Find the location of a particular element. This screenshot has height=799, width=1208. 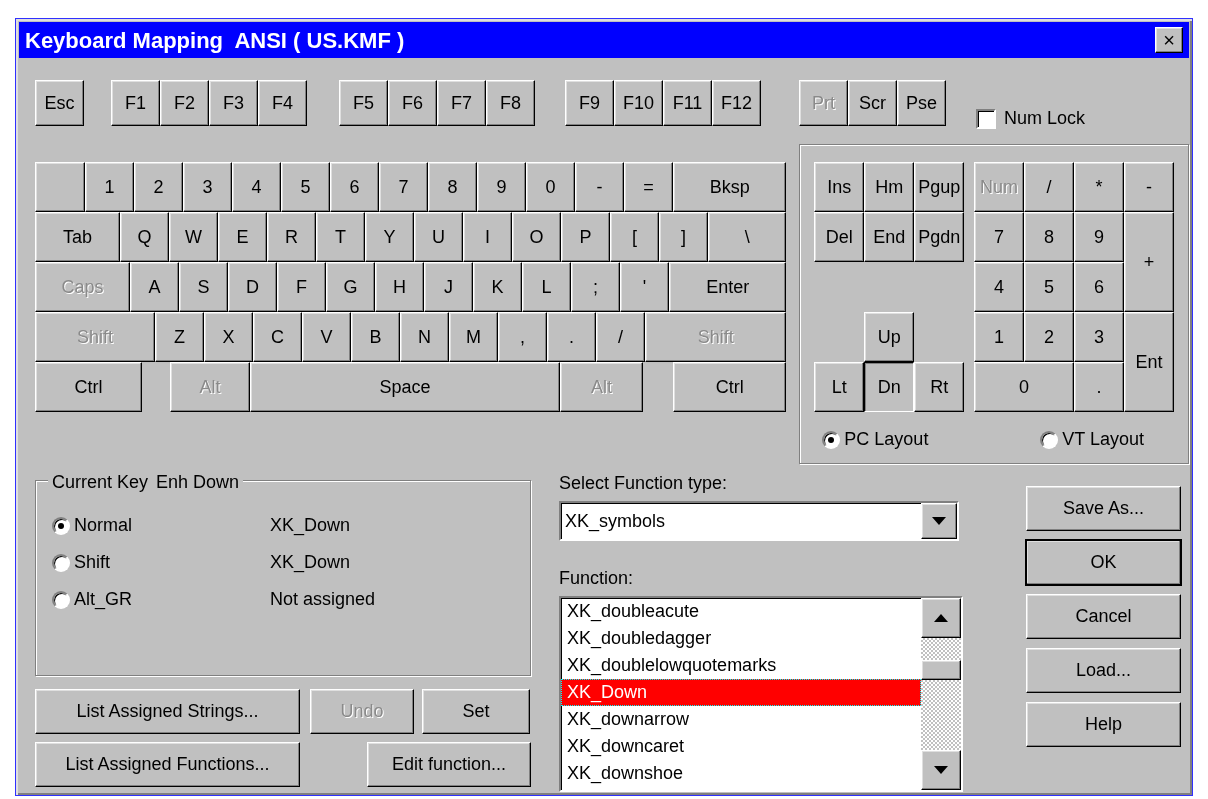

function-list: XK_doubleacute XK_doubledagger XK_doublelowquotemarks XK_Down XK_downarrow XK_downcaret XK_downshoe is located at coordinates (761, 694).